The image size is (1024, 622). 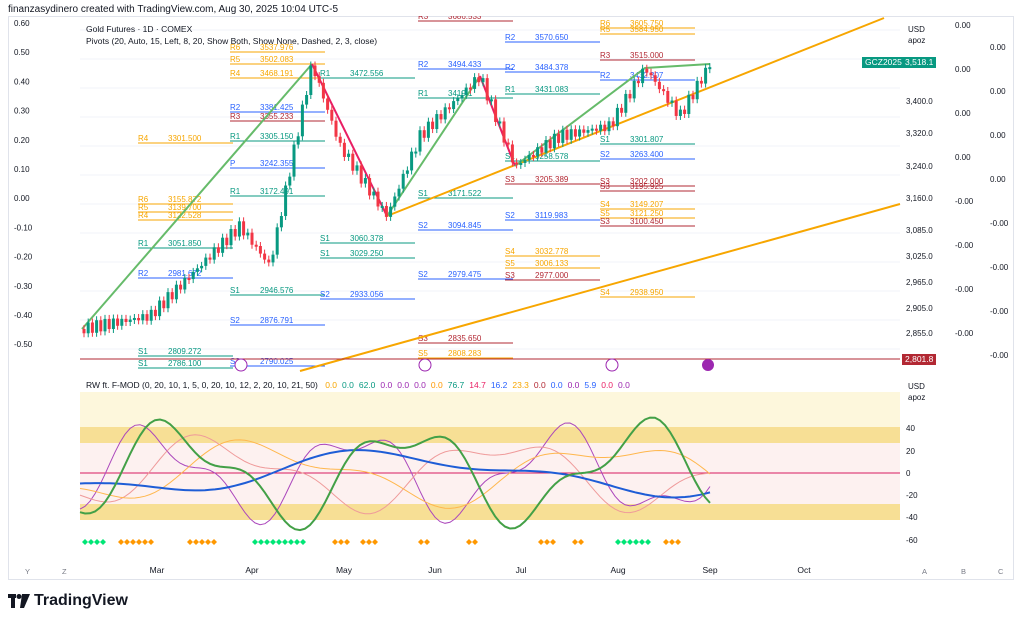 I want to click on symbol-legend: Gold Futures · 1D · COMEX, so click(x=139, y=29).